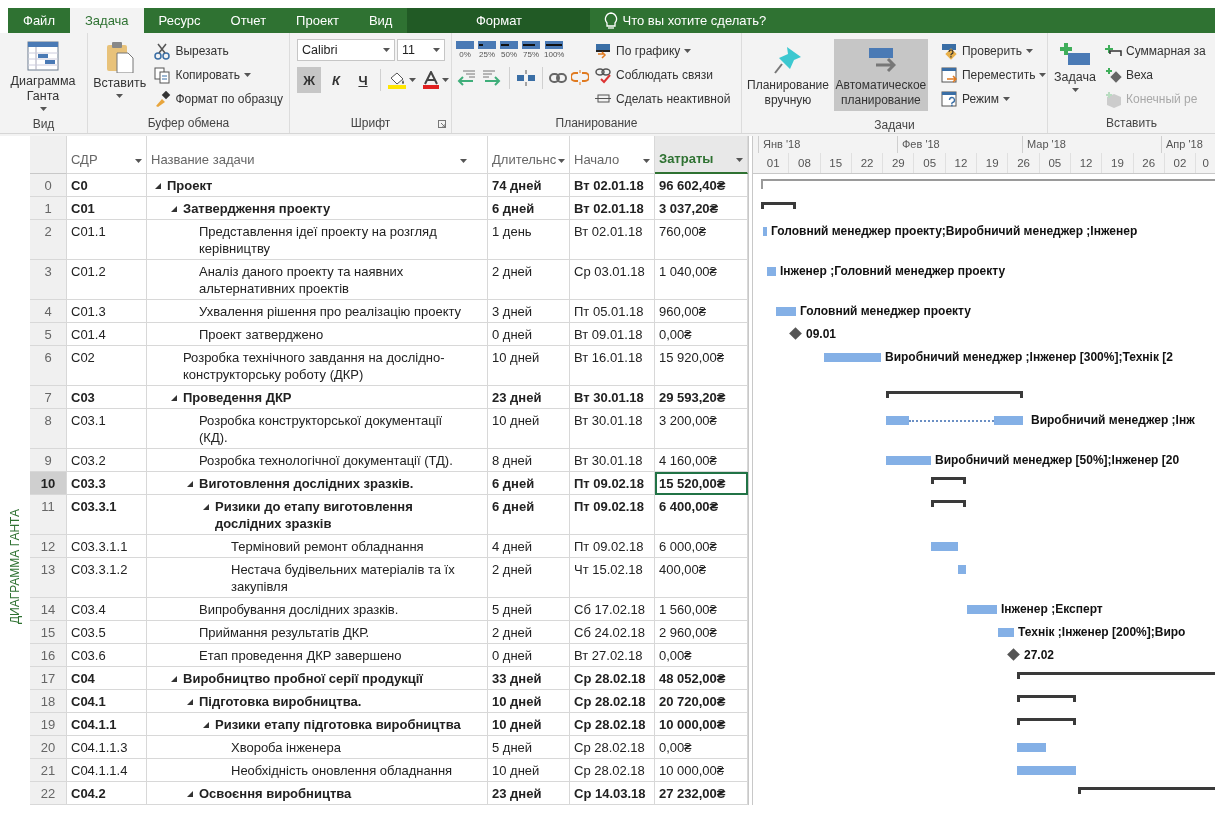 The height and width of the screenshot is (828, 1215). Describe the element at coordinates (612, 155) in the screenshot. I see `column-header: Начало` at that location.